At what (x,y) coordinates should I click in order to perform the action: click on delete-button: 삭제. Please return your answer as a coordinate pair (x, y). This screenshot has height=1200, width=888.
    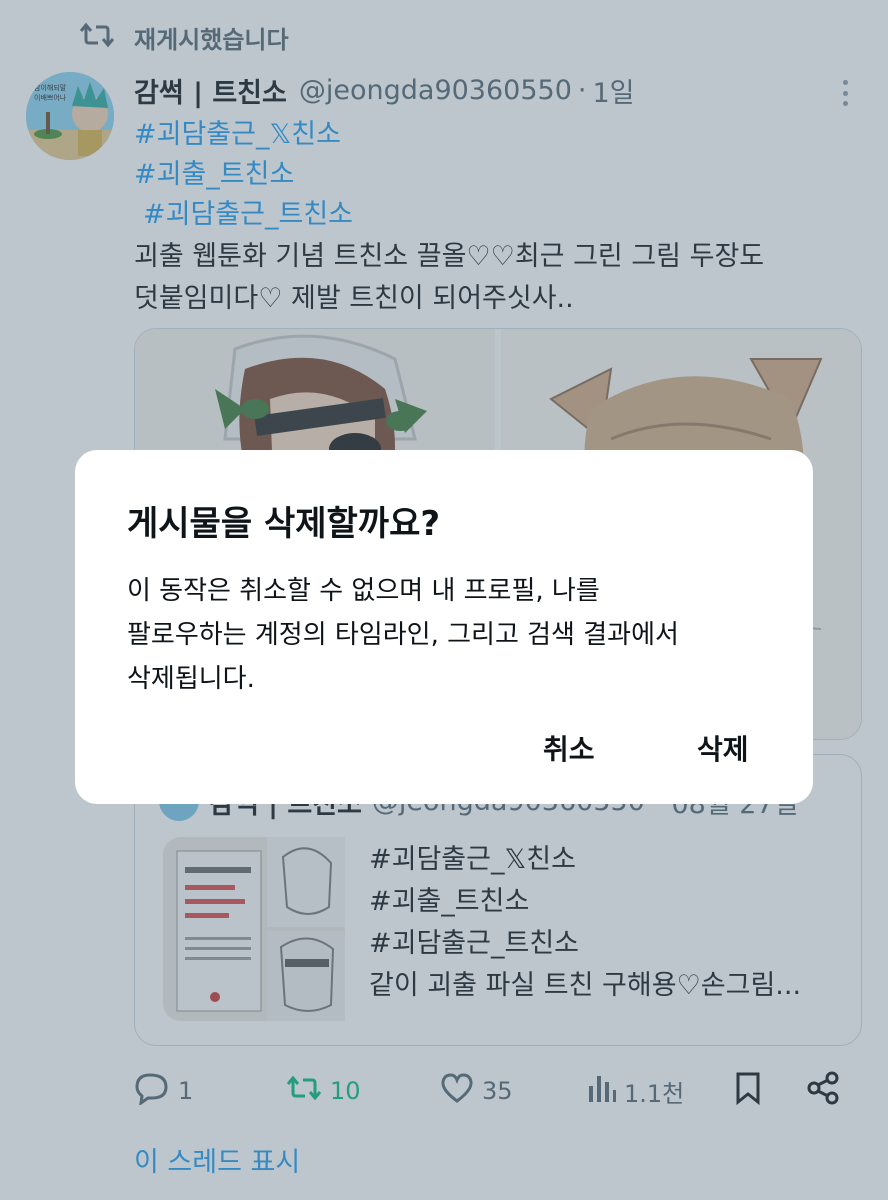
    Looking at the image, I should click on (723, 748).